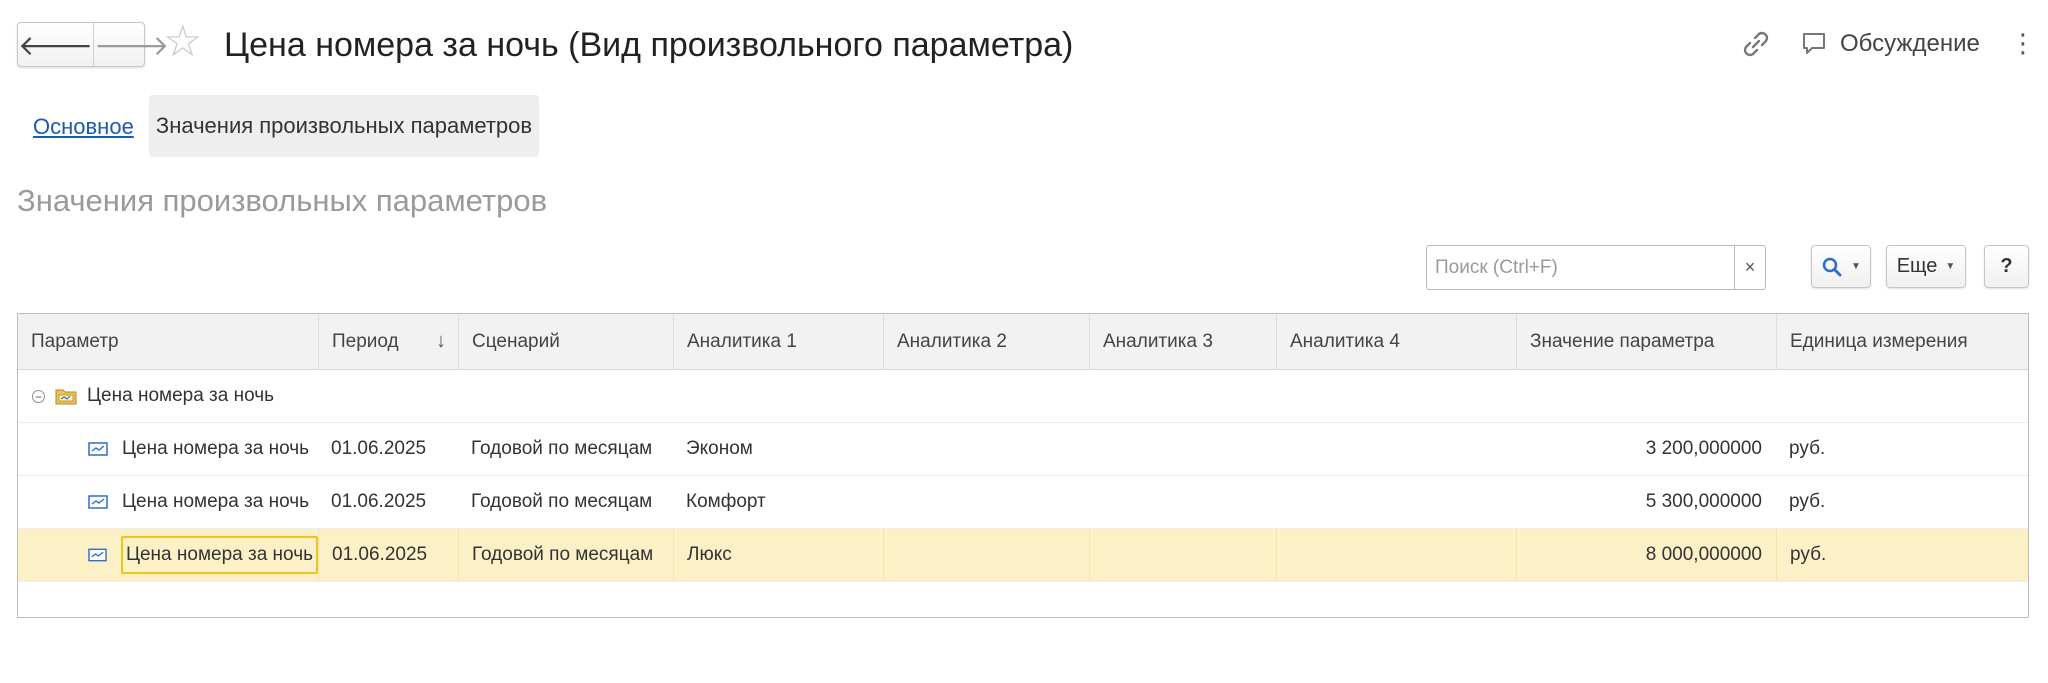 The image size is (2048, 683). What do you see at coordinates (66, 397) in the screenshot?
I see `folder-icon` at bounding box center [66, 397].